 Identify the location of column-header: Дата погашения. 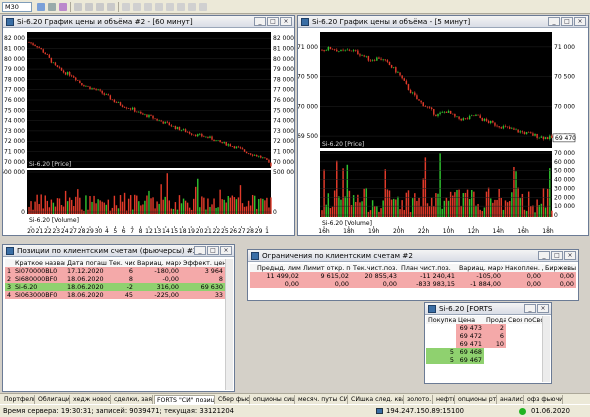
(86, 263).